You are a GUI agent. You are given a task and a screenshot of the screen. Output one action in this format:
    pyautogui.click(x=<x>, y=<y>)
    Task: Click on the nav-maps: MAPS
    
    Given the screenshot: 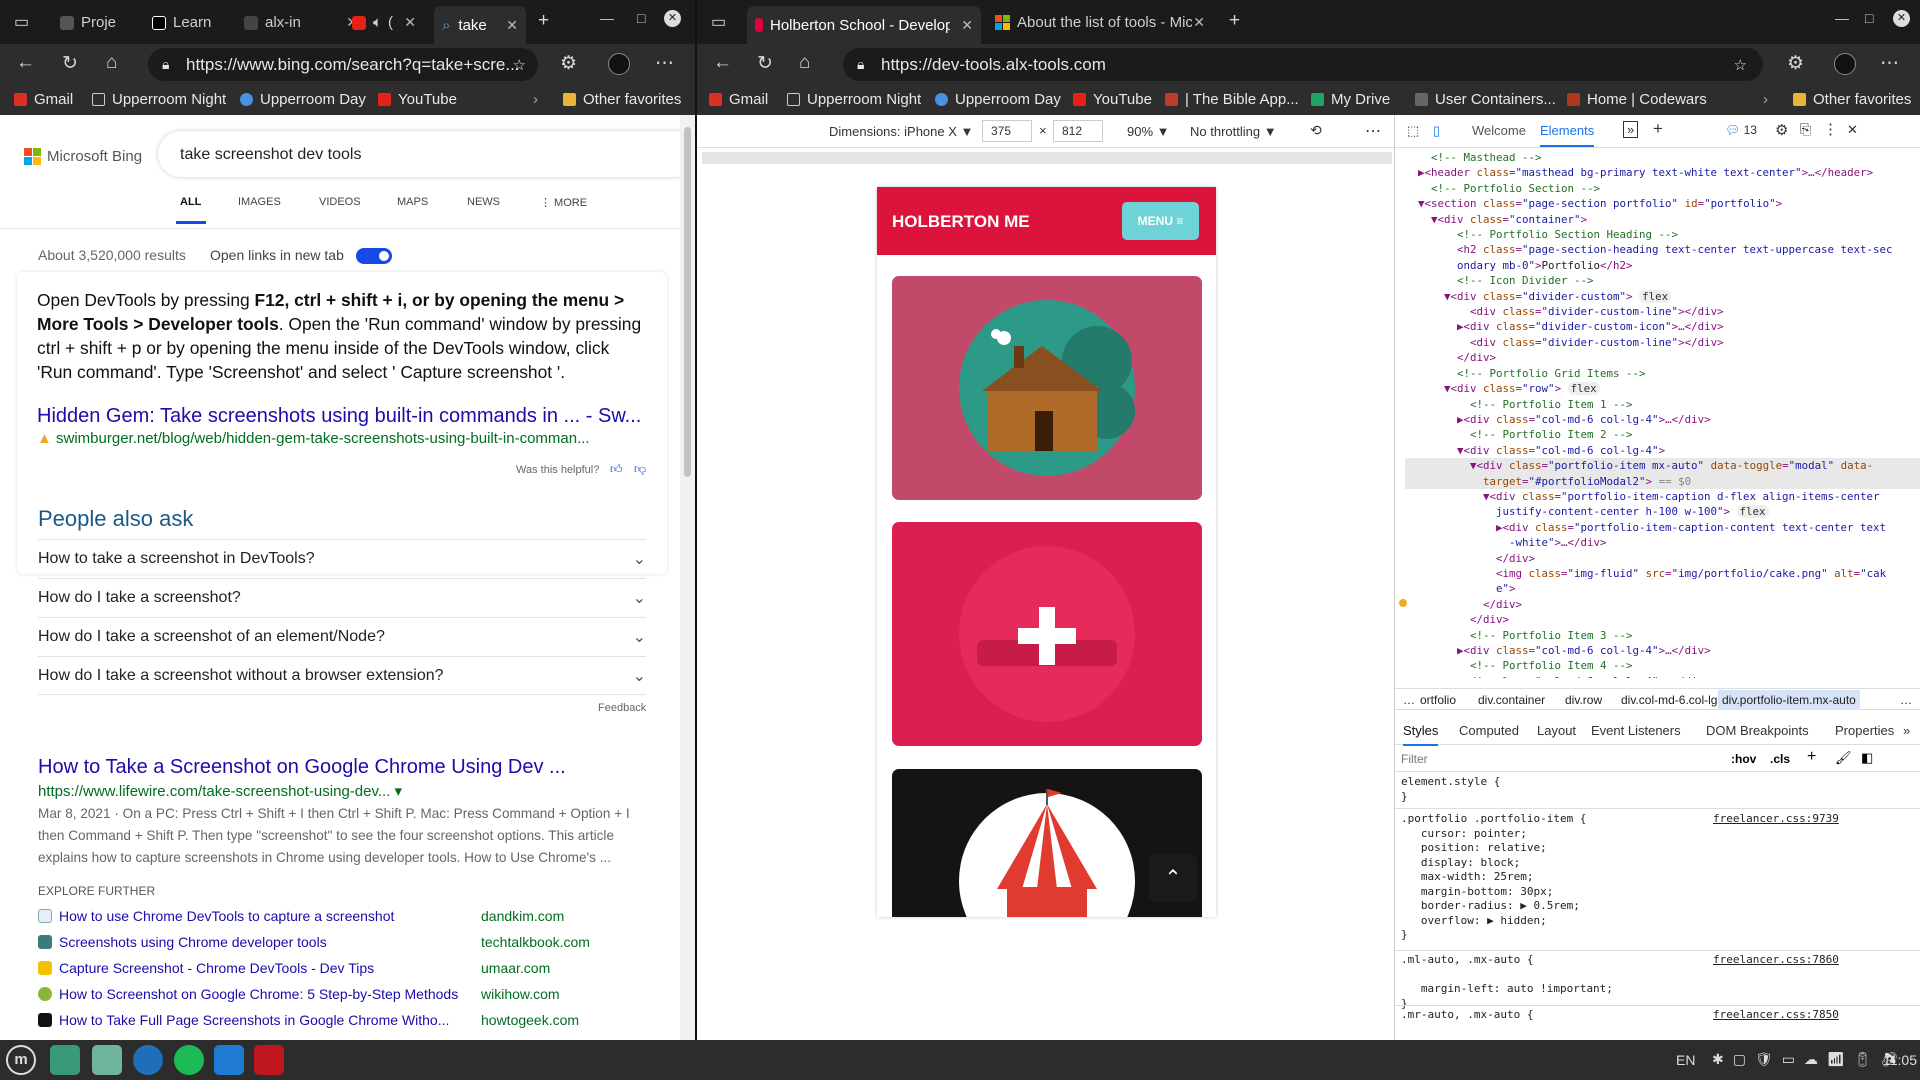 What is the action you would take?
    pyautogui.click(x=412, y=202)
    